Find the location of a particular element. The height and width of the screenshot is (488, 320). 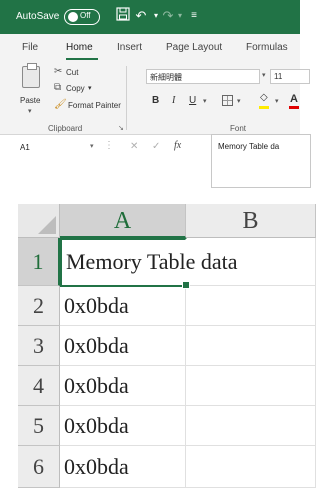

cell-b4 is located at coordinates (251, 386).